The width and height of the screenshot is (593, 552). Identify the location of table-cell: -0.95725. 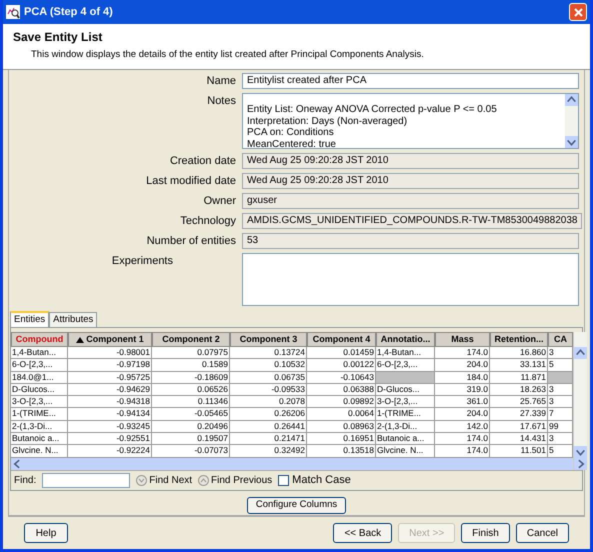
(110, 378).